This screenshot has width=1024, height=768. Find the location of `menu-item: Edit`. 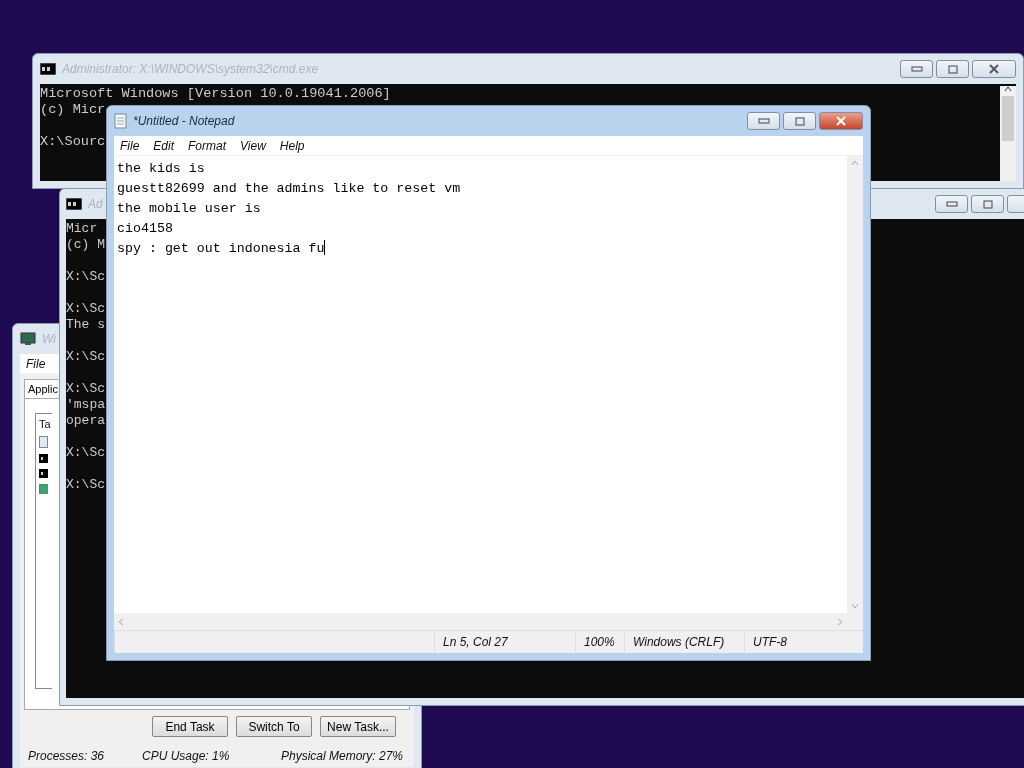

menu-item: Edit is located at coordinates (164, 145).